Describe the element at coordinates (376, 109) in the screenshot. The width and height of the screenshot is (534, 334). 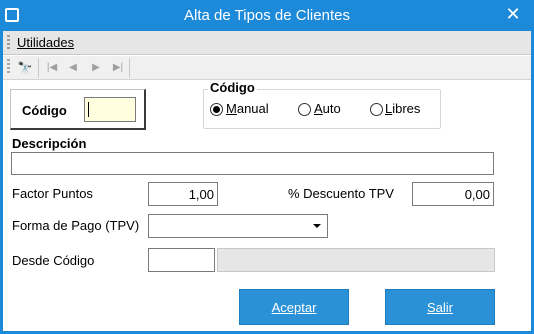
I see `radio-libres` at that location.